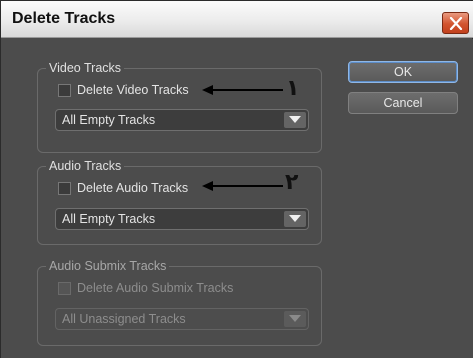 This screenshot has height=358, width=473. I want to click on delete-audio-tracks-row: Delete Audio Tracks, so click(123, 188).